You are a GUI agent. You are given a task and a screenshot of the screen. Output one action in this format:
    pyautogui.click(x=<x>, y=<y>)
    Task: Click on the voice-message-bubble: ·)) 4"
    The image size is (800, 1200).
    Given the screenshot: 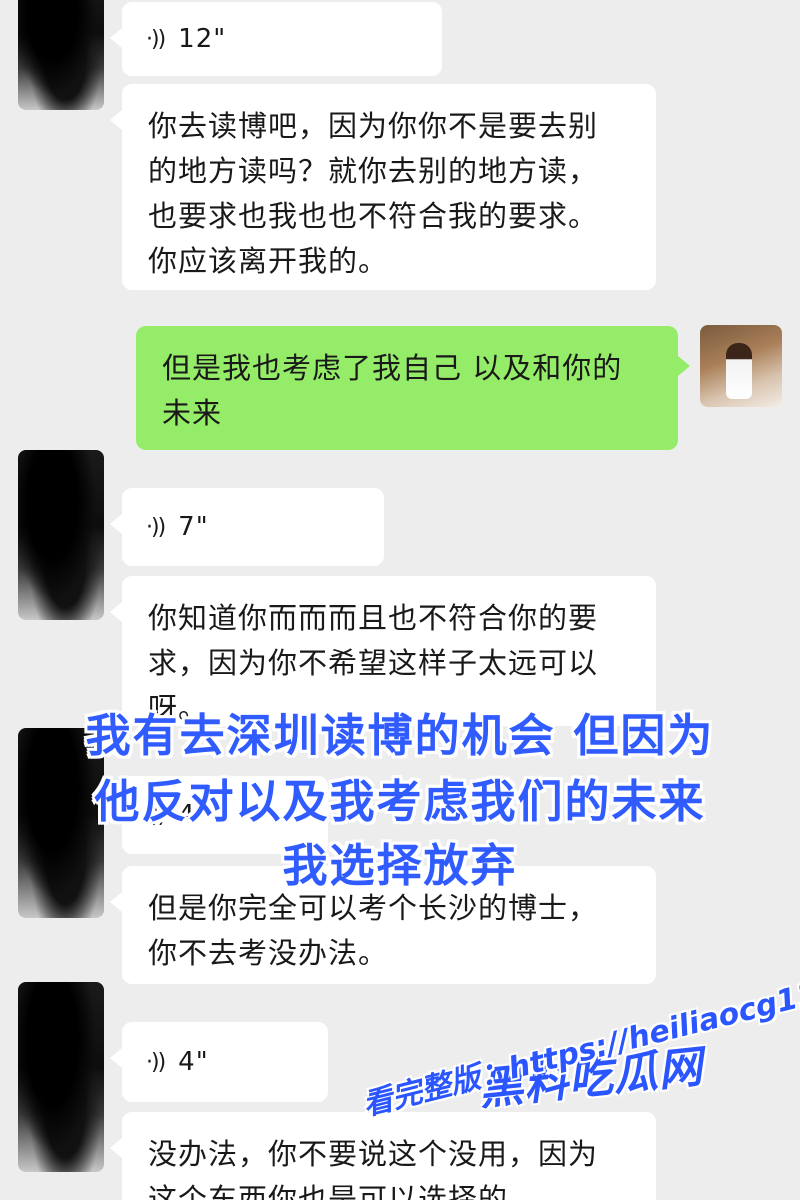 What is the action you would take?
    pyautogui.click(x=219, y=1062)
    